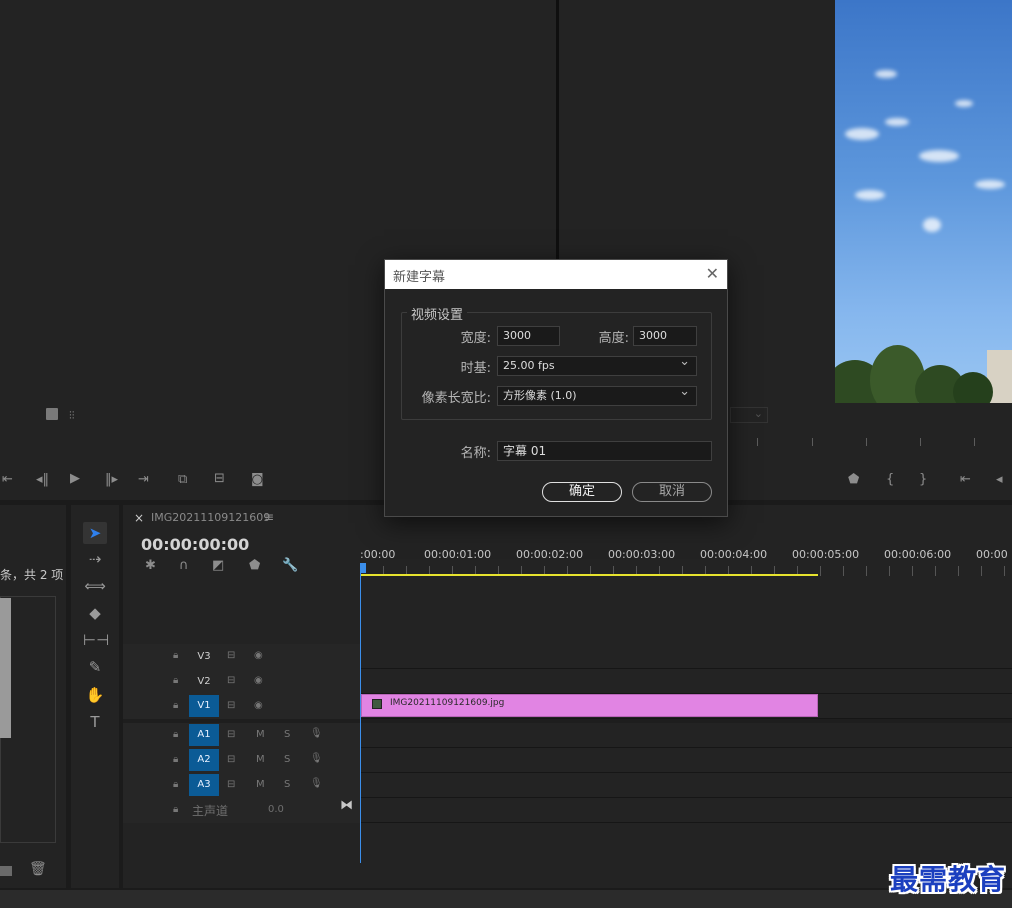 Image resolution: width=1012 pixels, height=908 pixels. I want to click on height-field: 3000, so click(665, 336).